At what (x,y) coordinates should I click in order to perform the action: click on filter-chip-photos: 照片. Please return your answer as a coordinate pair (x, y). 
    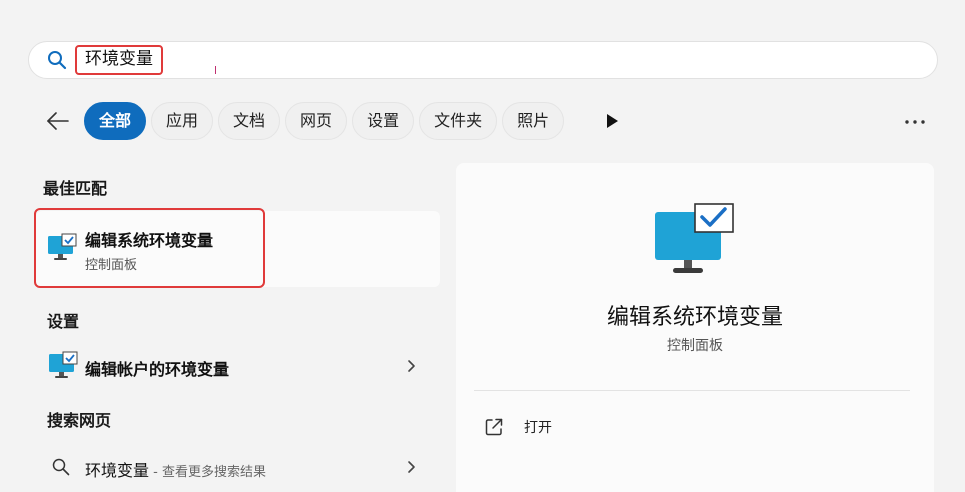
    Looking at the image, I should click on (533, 121).